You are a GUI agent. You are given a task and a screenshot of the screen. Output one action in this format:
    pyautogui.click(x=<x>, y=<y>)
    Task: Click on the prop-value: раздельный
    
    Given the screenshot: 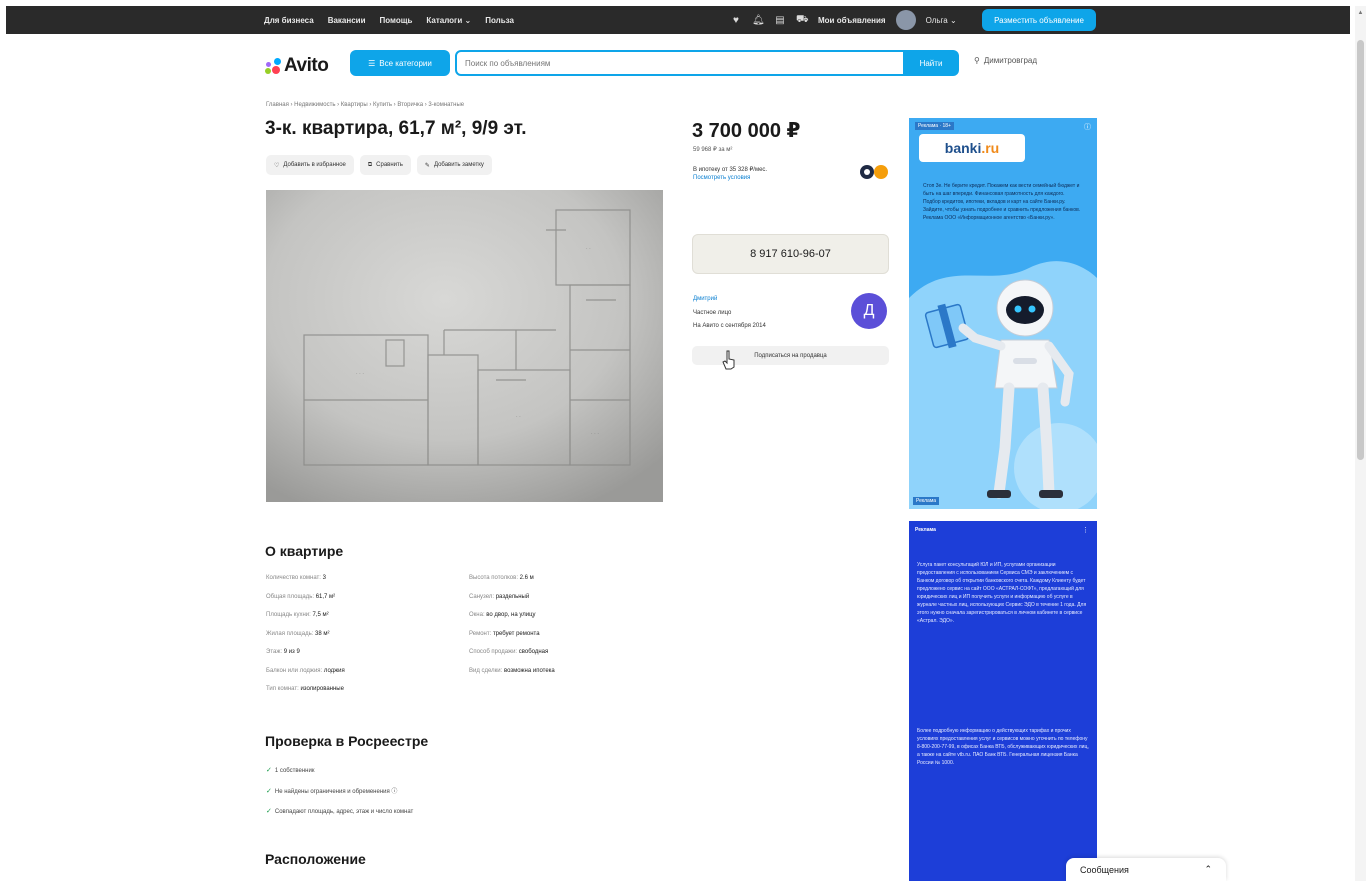 What is the action you would take?
    pyautogui.click(x=512, y=596)
    